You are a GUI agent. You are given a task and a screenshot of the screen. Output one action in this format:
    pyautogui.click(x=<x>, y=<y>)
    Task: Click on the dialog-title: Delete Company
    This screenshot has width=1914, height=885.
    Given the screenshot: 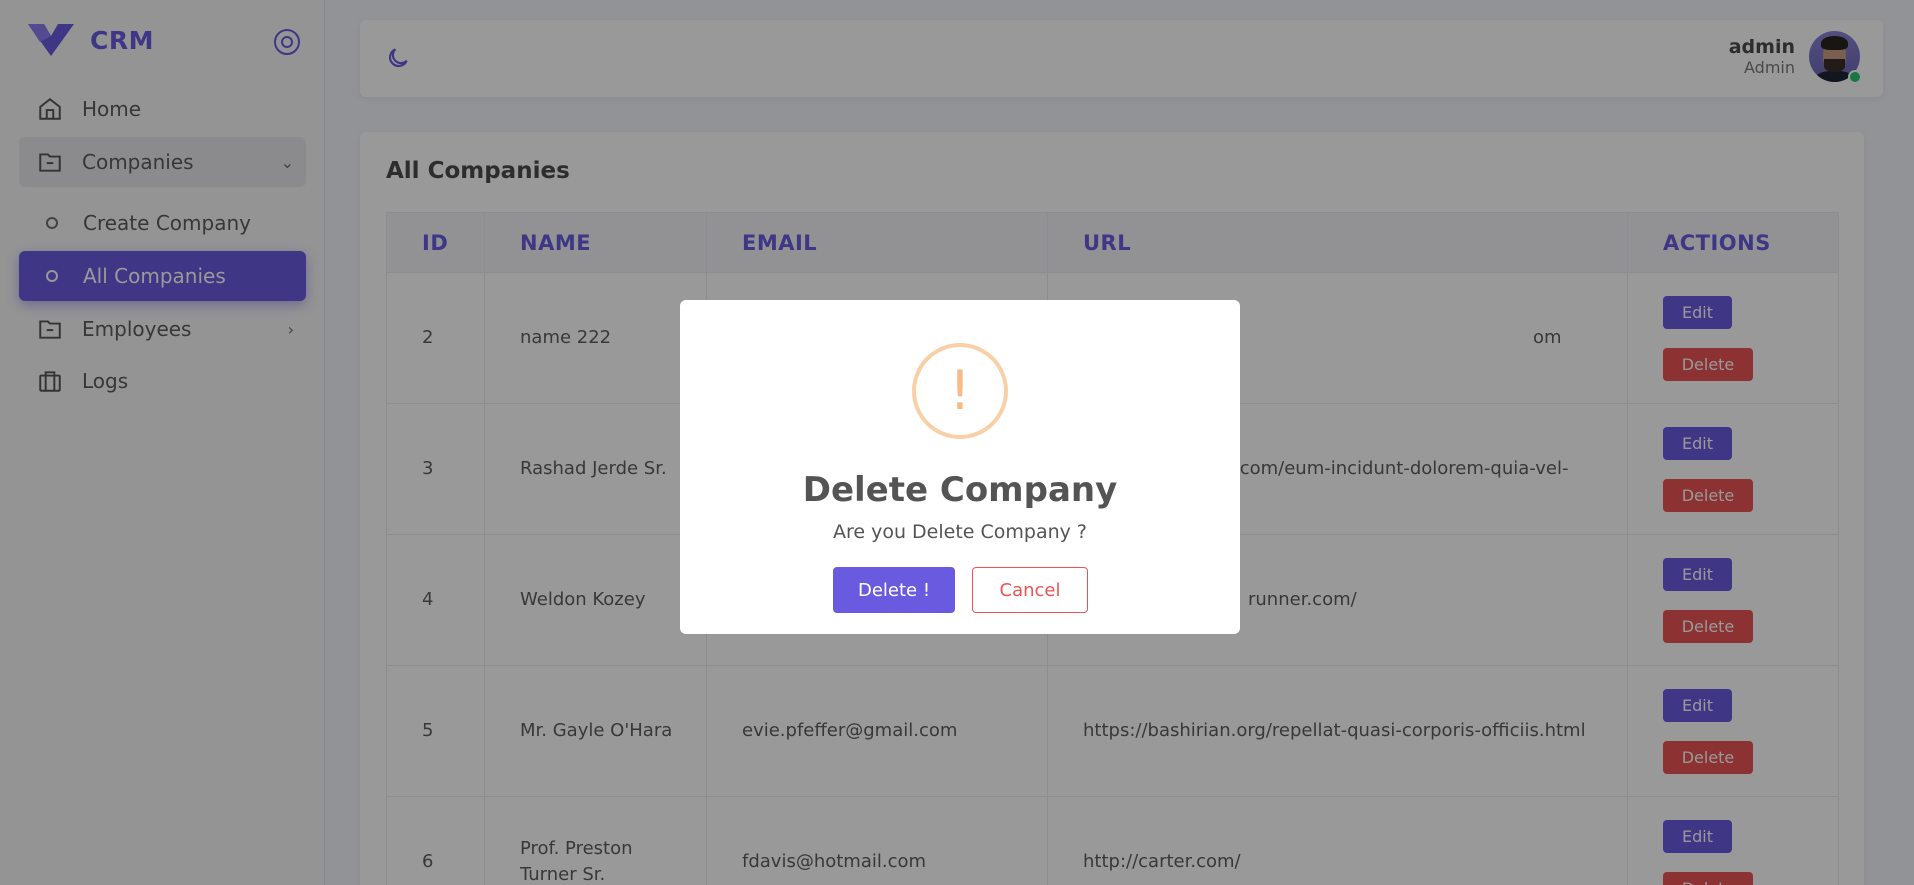 What is the action you would take?
    pyautogui.click(x=960, y=490)
    